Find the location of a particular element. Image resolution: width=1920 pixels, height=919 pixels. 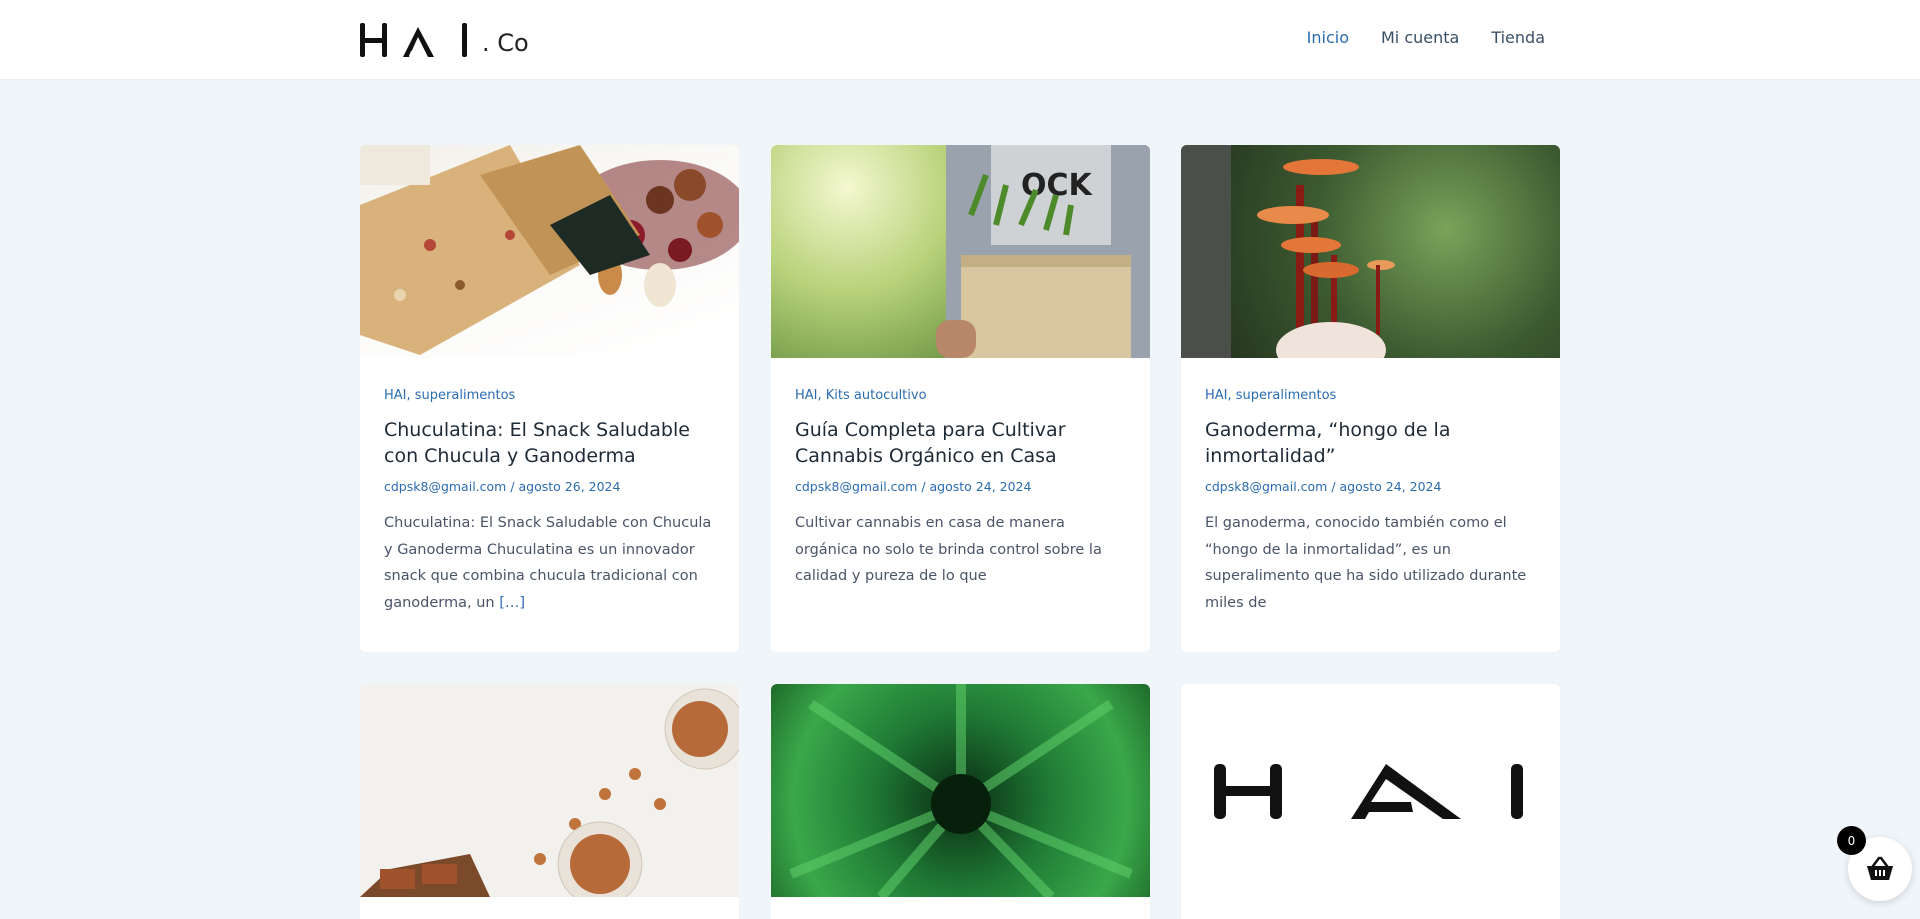

nuts-image is located at coordinates (549, 792).